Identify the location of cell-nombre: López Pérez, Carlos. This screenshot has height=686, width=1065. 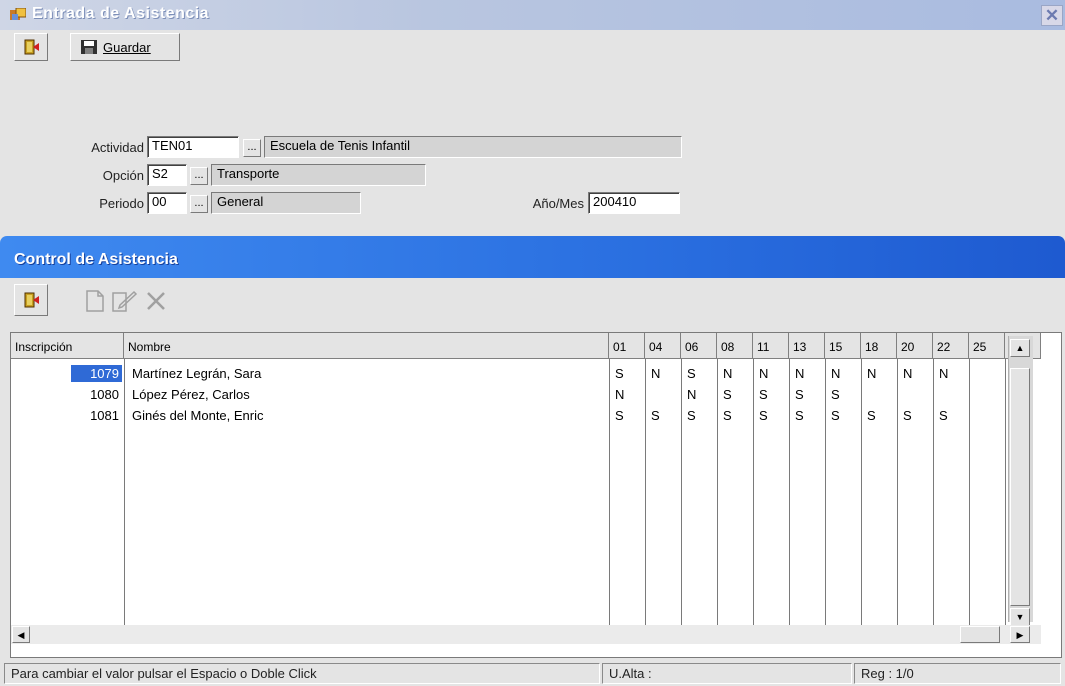
(191, 394).